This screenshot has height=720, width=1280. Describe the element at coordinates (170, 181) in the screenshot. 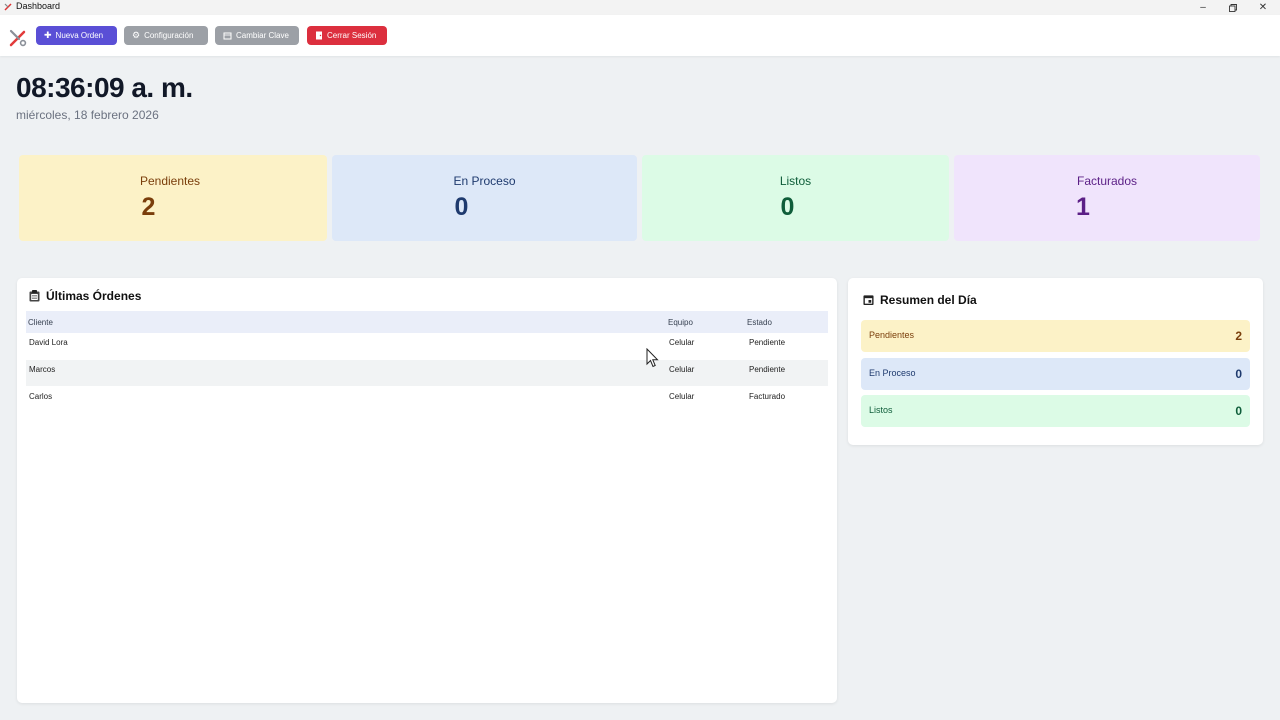

I see `stat-label: Pendientes` at that location.